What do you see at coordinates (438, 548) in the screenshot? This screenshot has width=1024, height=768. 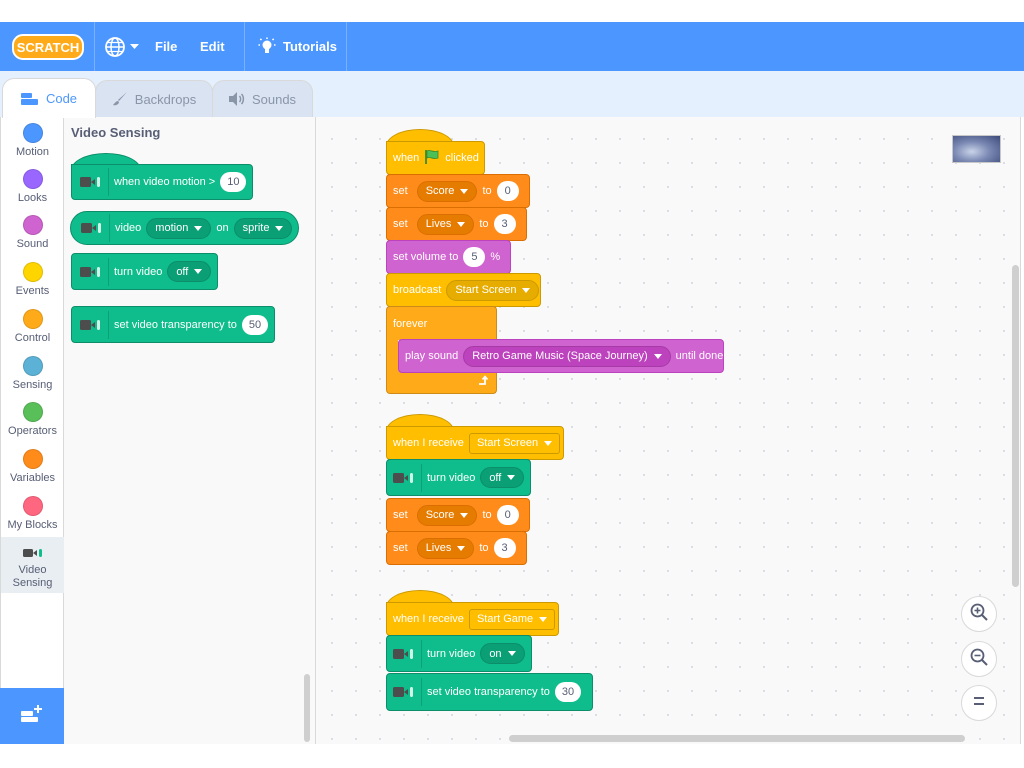 I see `dropdown-value: Lives` at bounding box center [438, 548].